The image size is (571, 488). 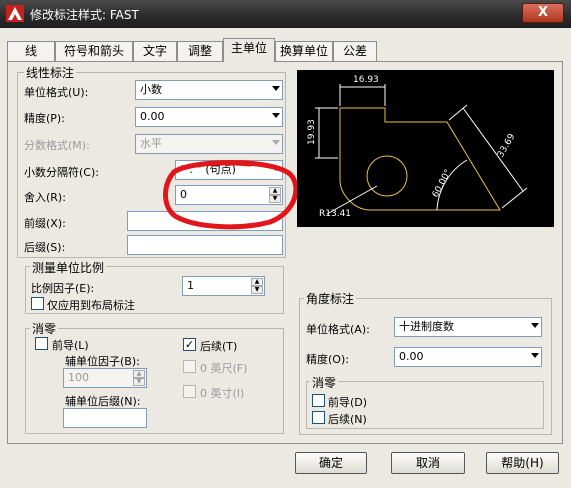 What do you see at coordinates (139, 378) in the screenshot?
I see `sub-unit-factor-spinner: ▲ ▼` at bounding box center [139, 378].